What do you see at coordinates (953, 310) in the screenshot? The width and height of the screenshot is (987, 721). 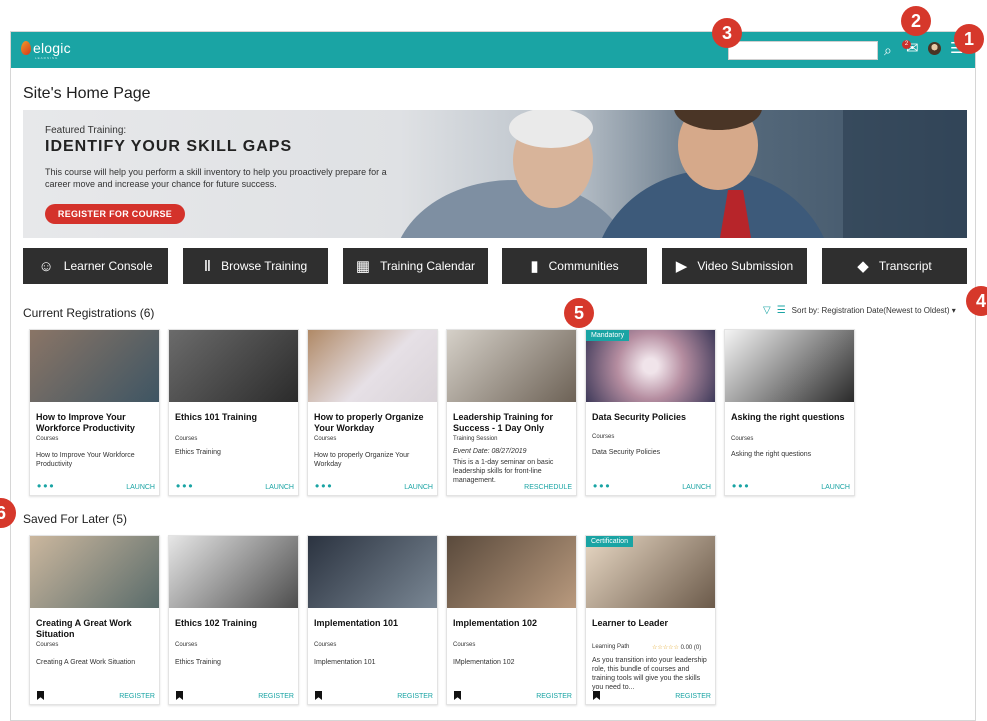 I see `chevron-down-icon: ▾` at bounding box center [953, 310].